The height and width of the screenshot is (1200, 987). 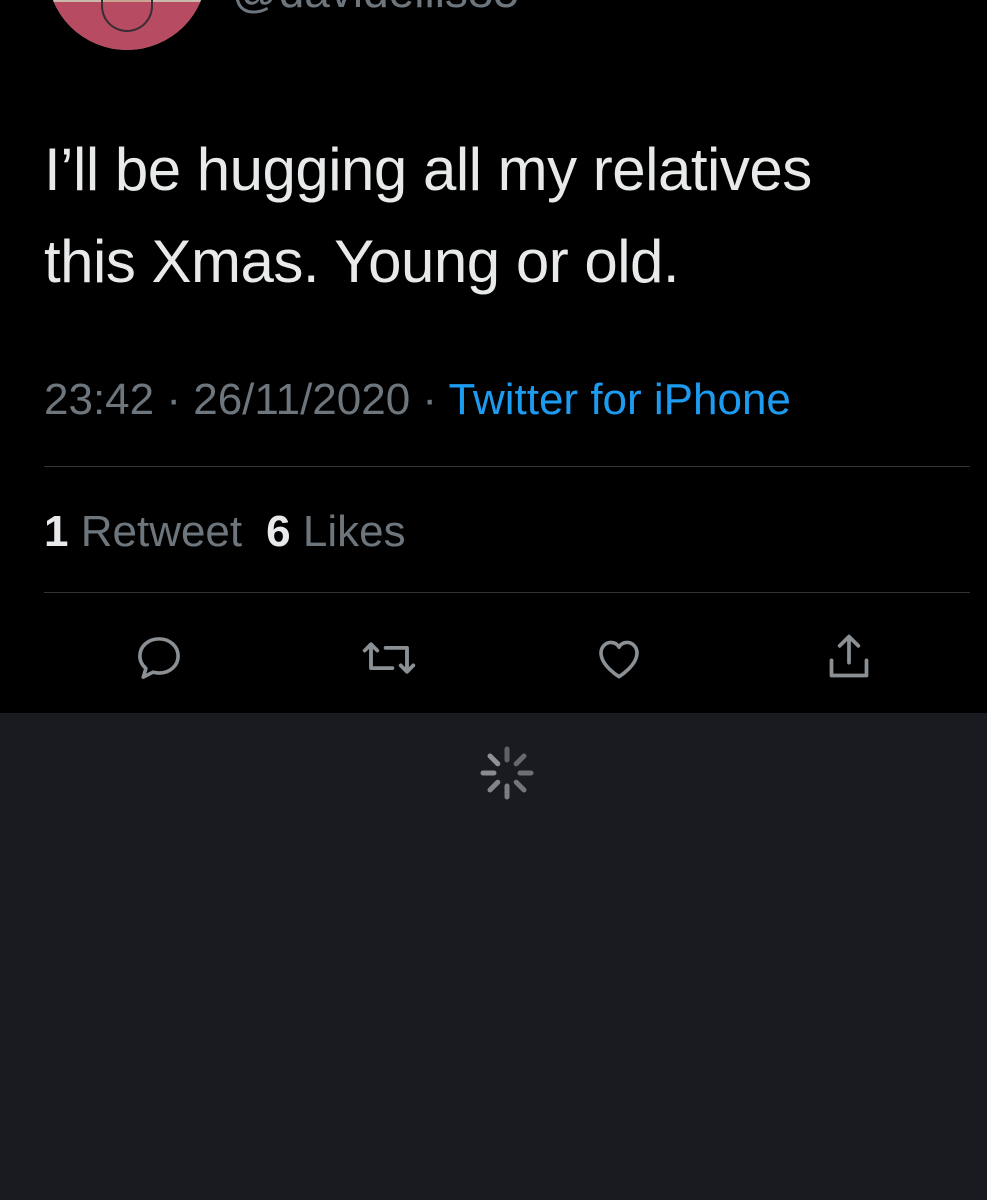 What do you see at coordinates (278, 531) in the screenshot?
I see `likes-count: 6` at bounding box center [278, 531].